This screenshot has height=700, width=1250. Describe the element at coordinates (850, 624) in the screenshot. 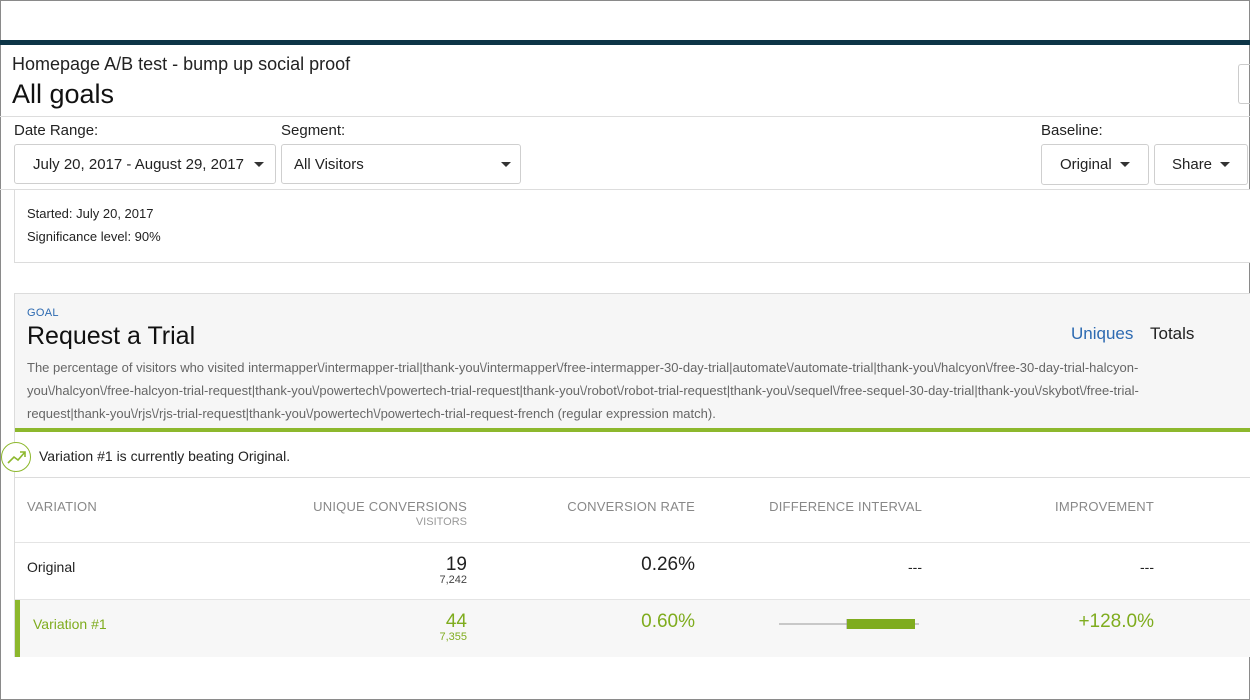

I see `difference-interval-bar` at that location.